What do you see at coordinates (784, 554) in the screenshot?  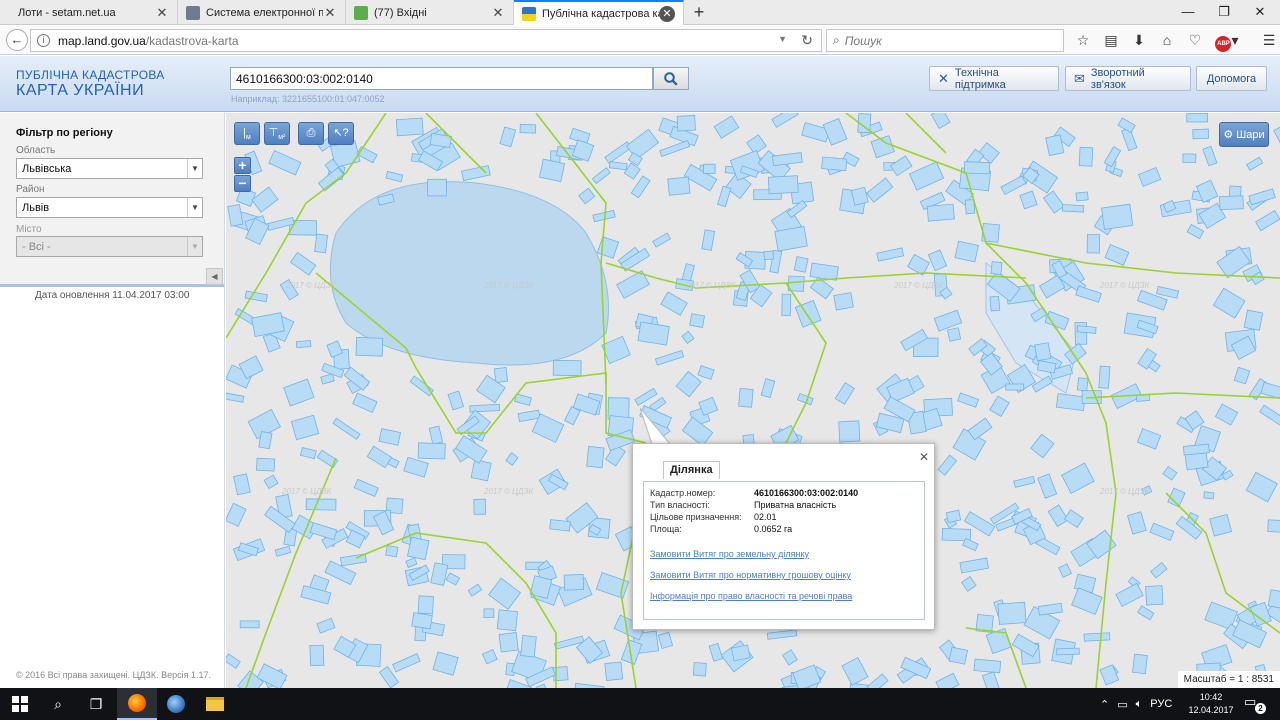 I see `order-parcel-extract-link: Замовити Витяг про земельну ділянку` at bounding box center [784, 554].